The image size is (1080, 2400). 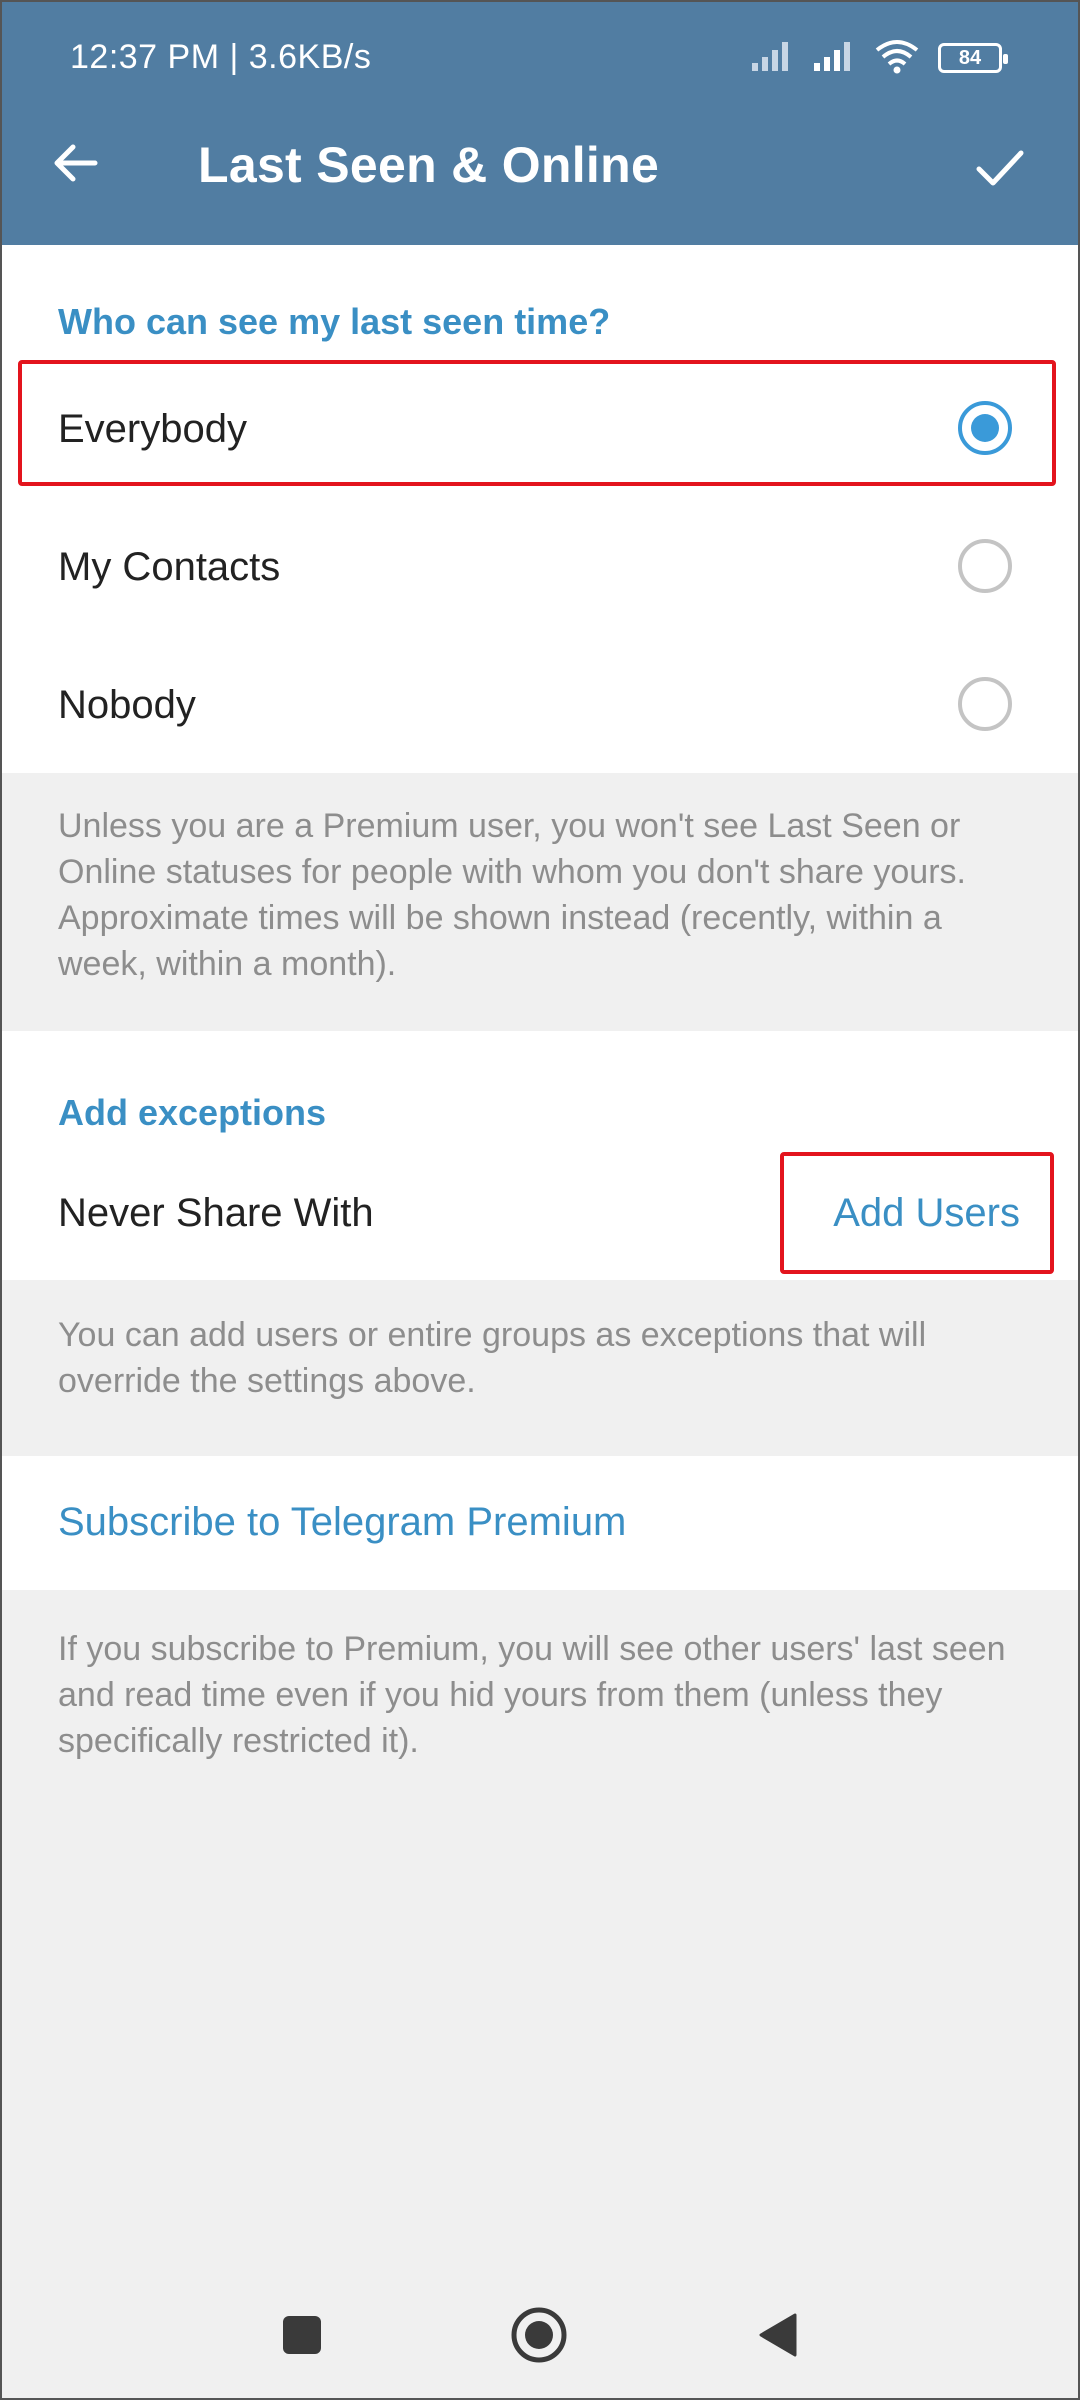 I want to click on radio-button-selected, so click(x=985, y=428).